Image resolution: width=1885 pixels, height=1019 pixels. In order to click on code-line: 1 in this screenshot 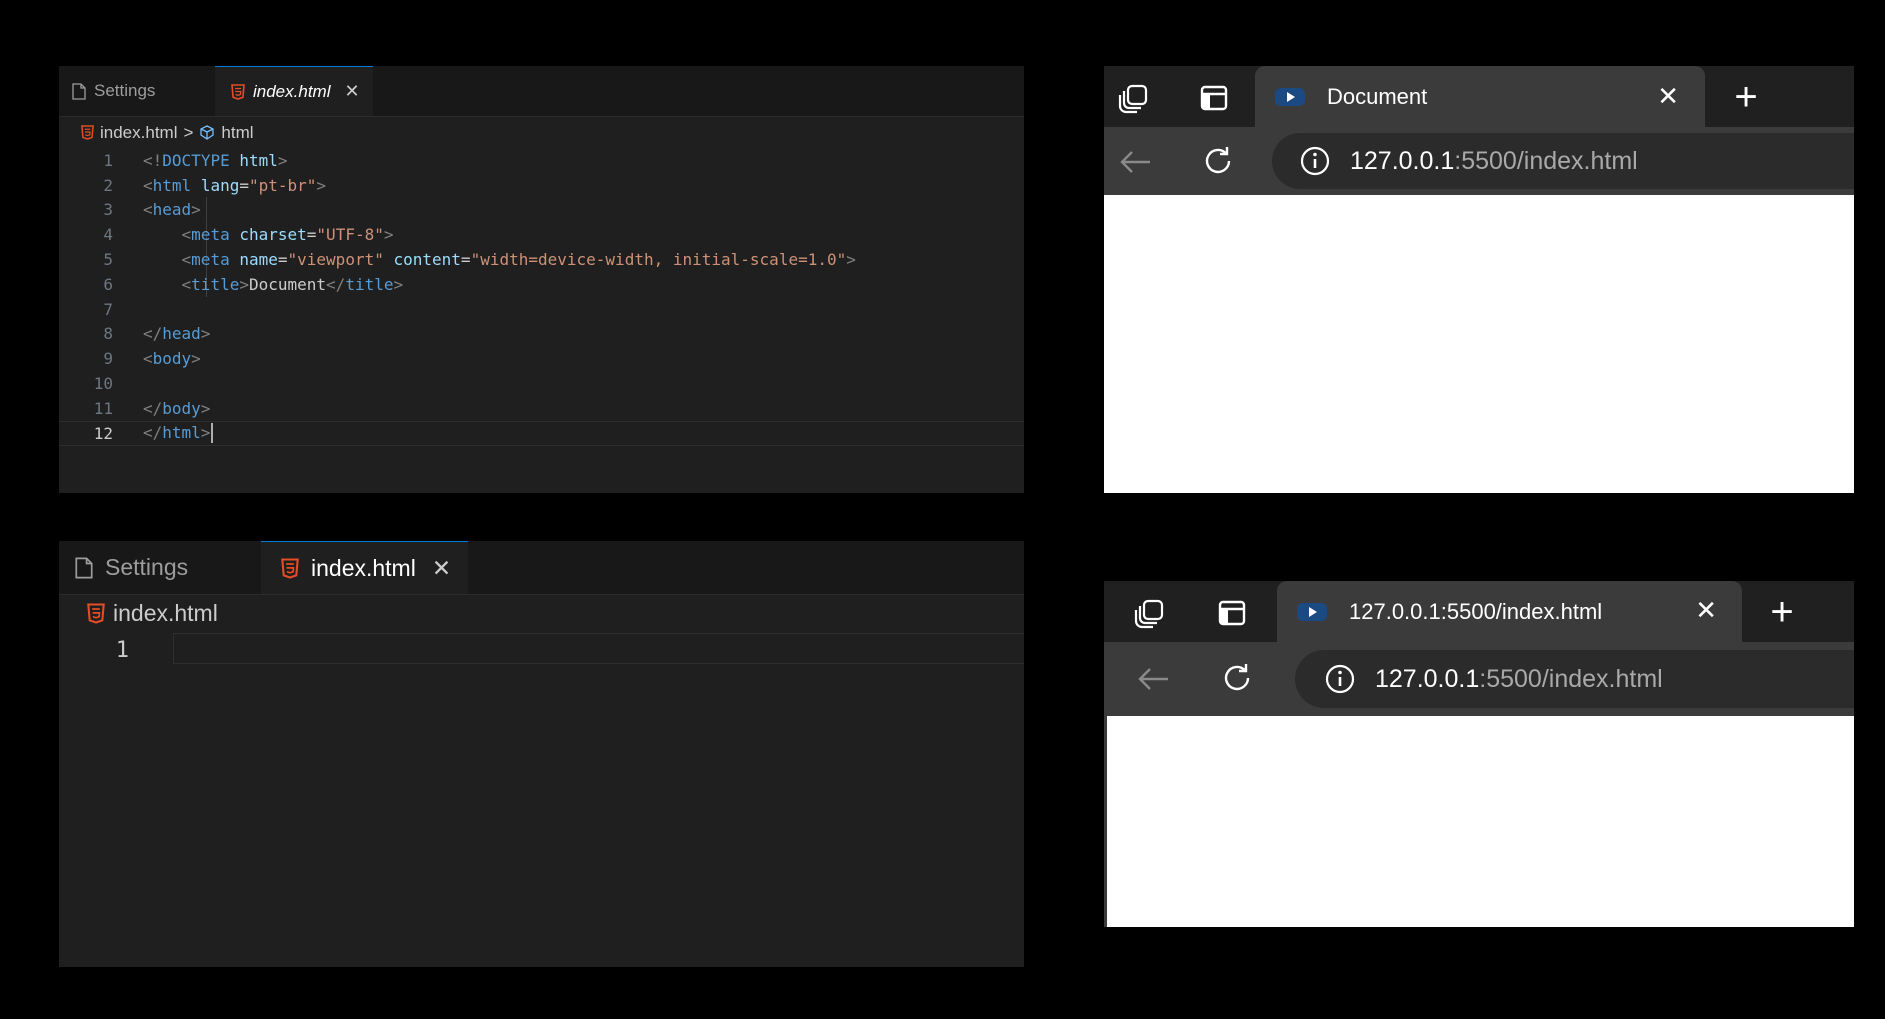, I will do `click(541, 650)`.